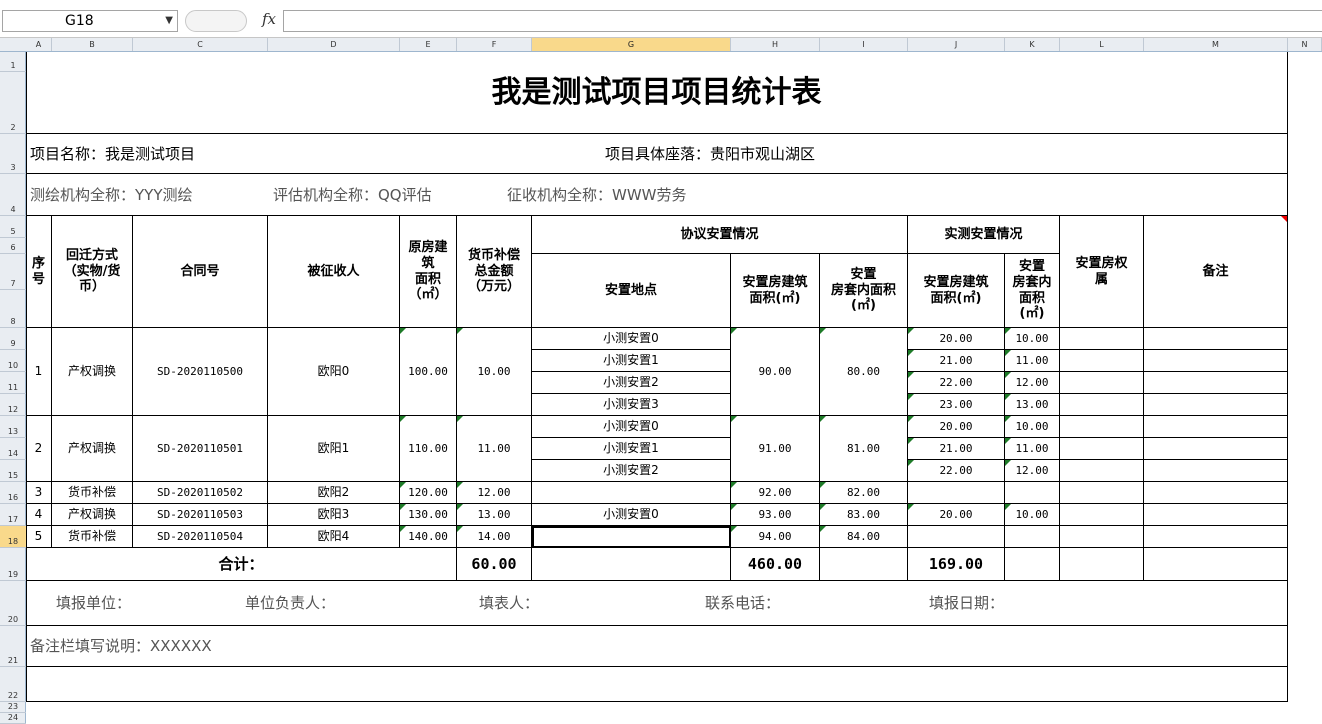 The height and width of the screenshot is (724, 1322). I want to click on record-location: 小测安置1, so click(631, 449).